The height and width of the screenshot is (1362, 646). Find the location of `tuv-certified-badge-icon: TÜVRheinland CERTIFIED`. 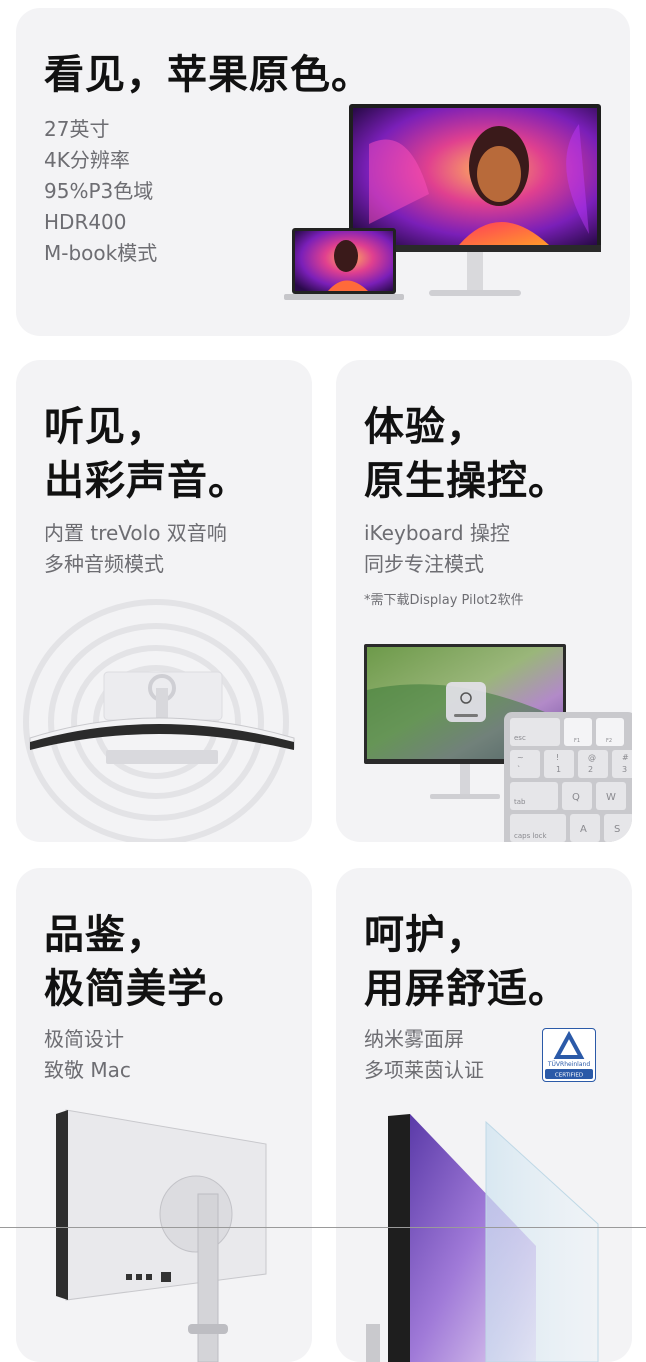

tuv-certified-badge-icon: TÜVRheinland CERTIFIED is located at coordinates (569, 1055).